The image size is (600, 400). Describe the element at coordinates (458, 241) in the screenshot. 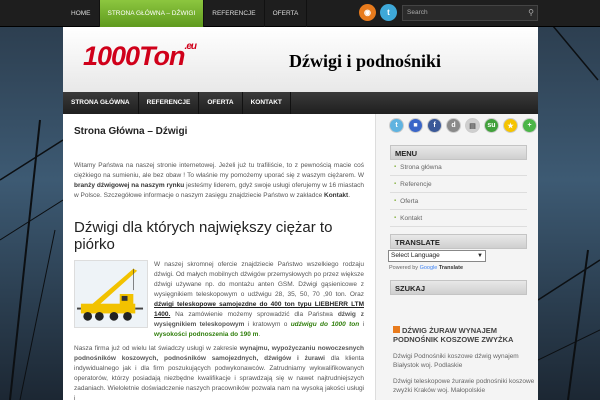

I see `translate-widget-title: Translate` at that location.